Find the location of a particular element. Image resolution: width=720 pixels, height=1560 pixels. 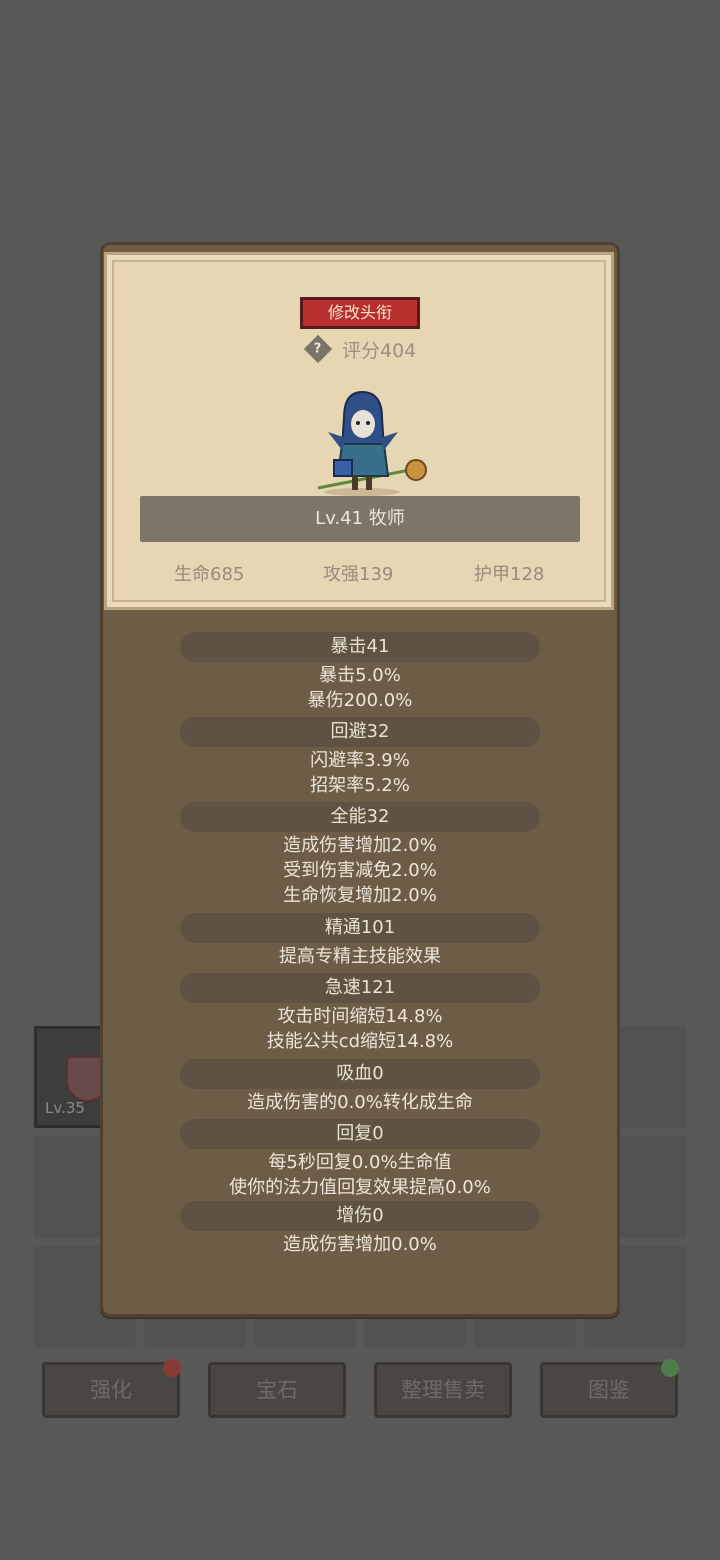

hp-regen: 每5秒回复0.0%生命值 is located at coordinates (360, 1162).